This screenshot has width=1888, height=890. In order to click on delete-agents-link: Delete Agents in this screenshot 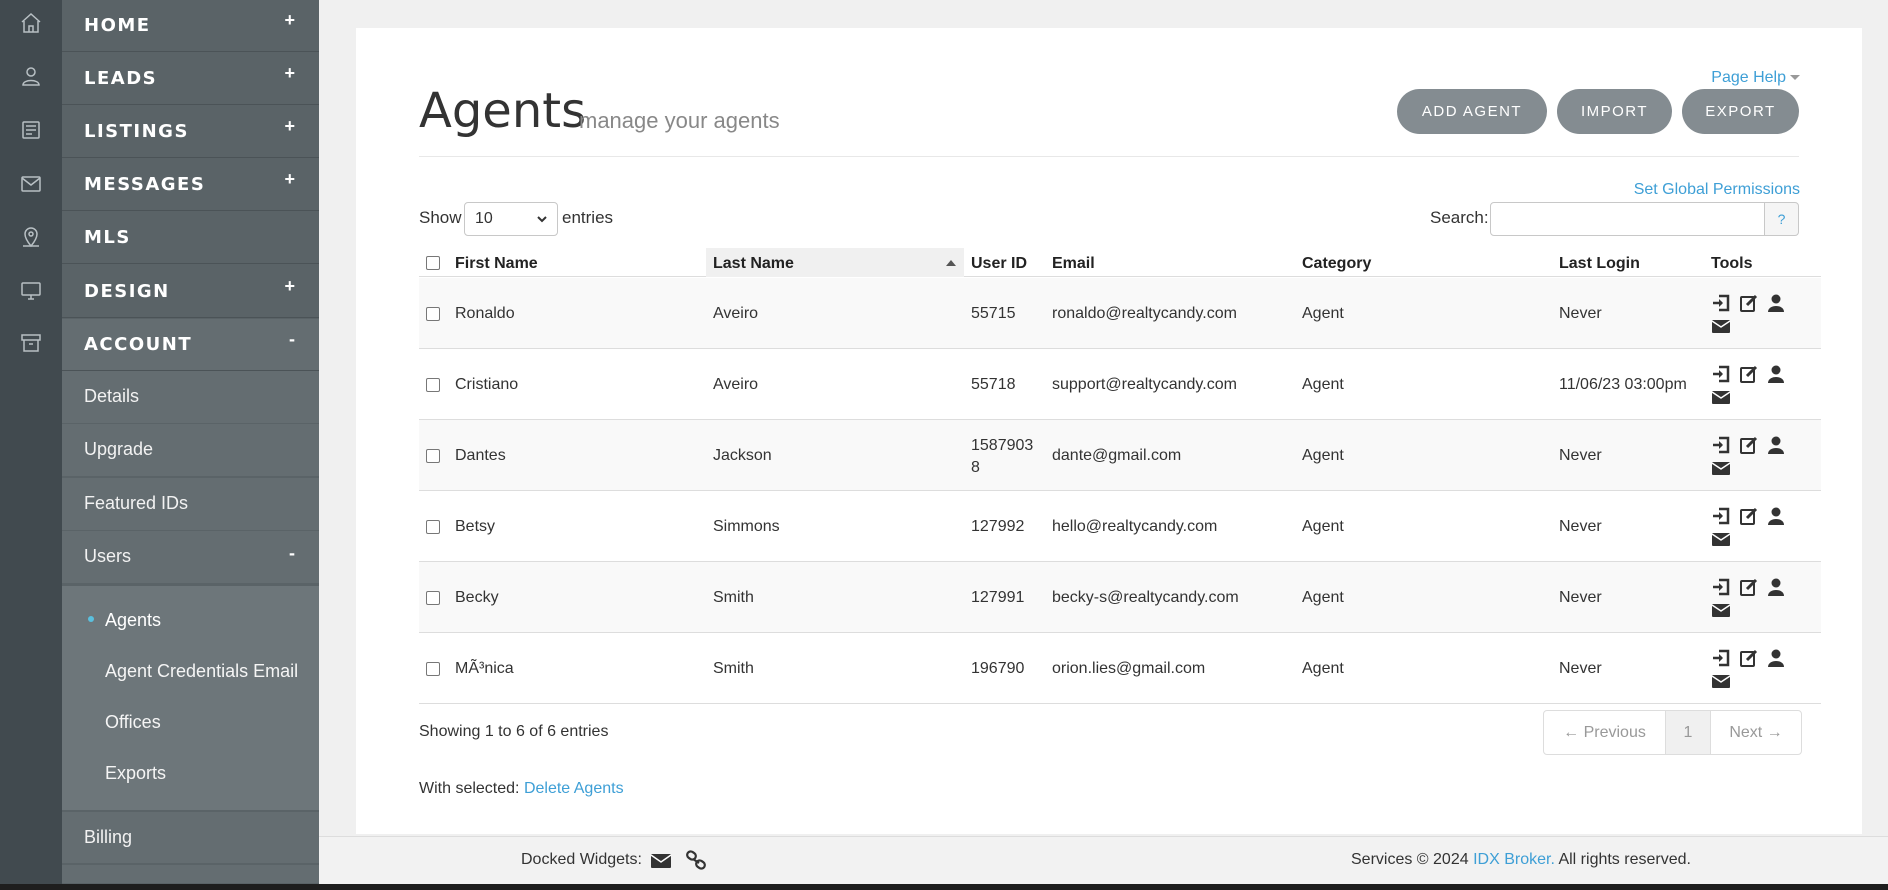, I will do `click(574, 788)`.